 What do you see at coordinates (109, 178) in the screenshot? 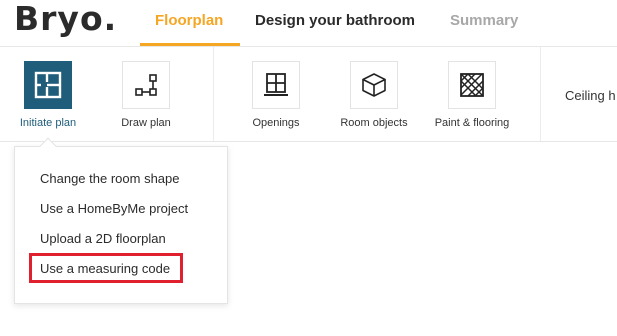
I see `menu-item-change-room-shape: Change the room shape` at bounding box center [109, 178].